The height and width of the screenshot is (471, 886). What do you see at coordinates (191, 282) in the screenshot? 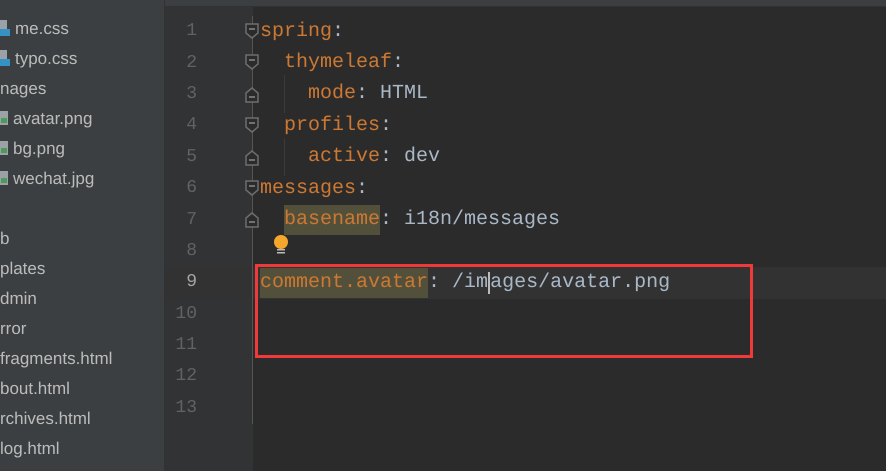
I see `line-number: 9` at bounding box center [191, 282].